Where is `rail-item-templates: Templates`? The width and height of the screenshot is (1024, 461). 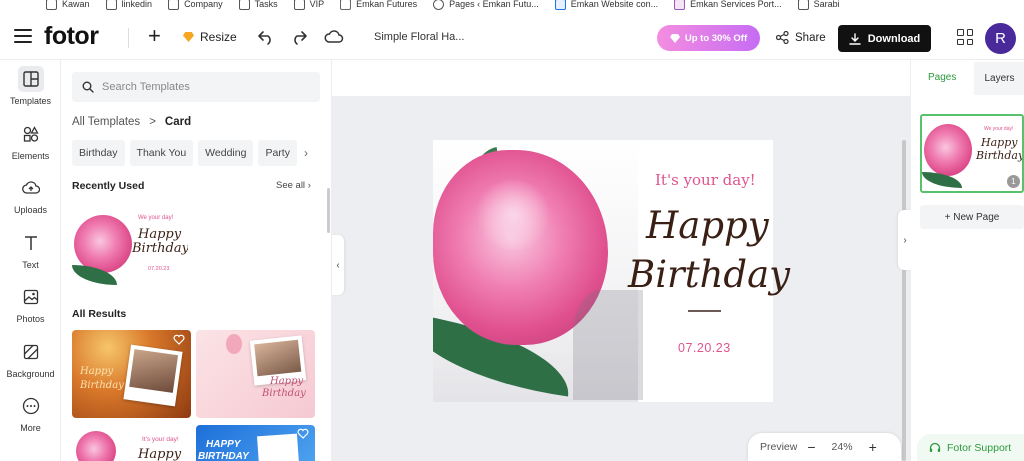 rail-item-templates: Templates is located at coordinates (30, 86).